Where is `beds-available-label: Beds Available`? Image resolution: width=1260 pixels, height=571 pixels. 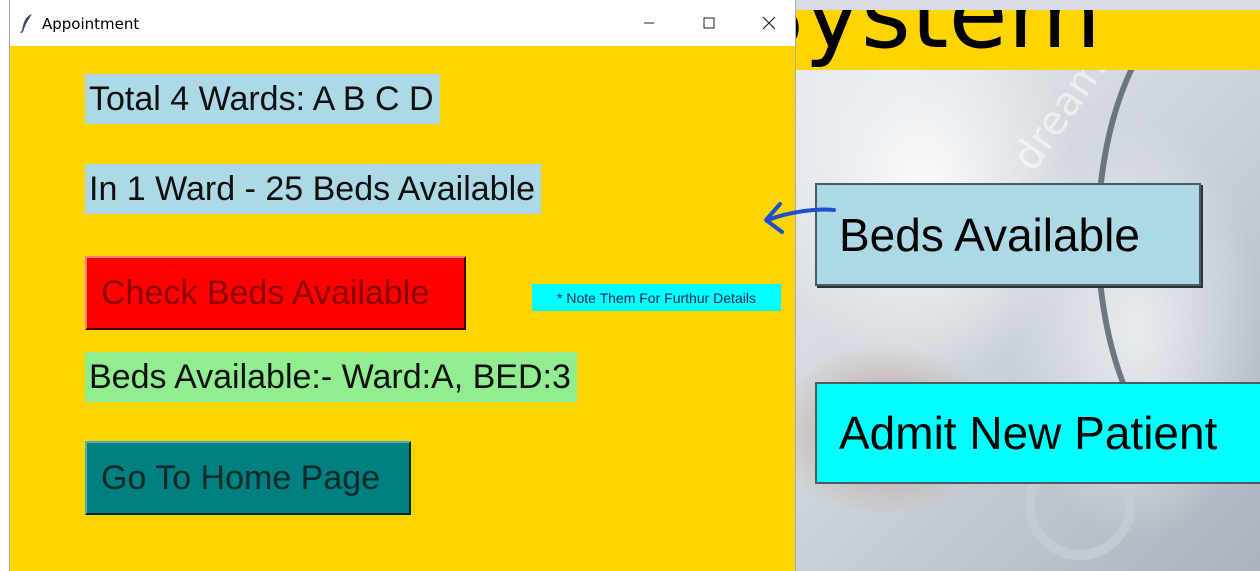 beds-available-label: Beds Available is located at coordinates (989, 234).